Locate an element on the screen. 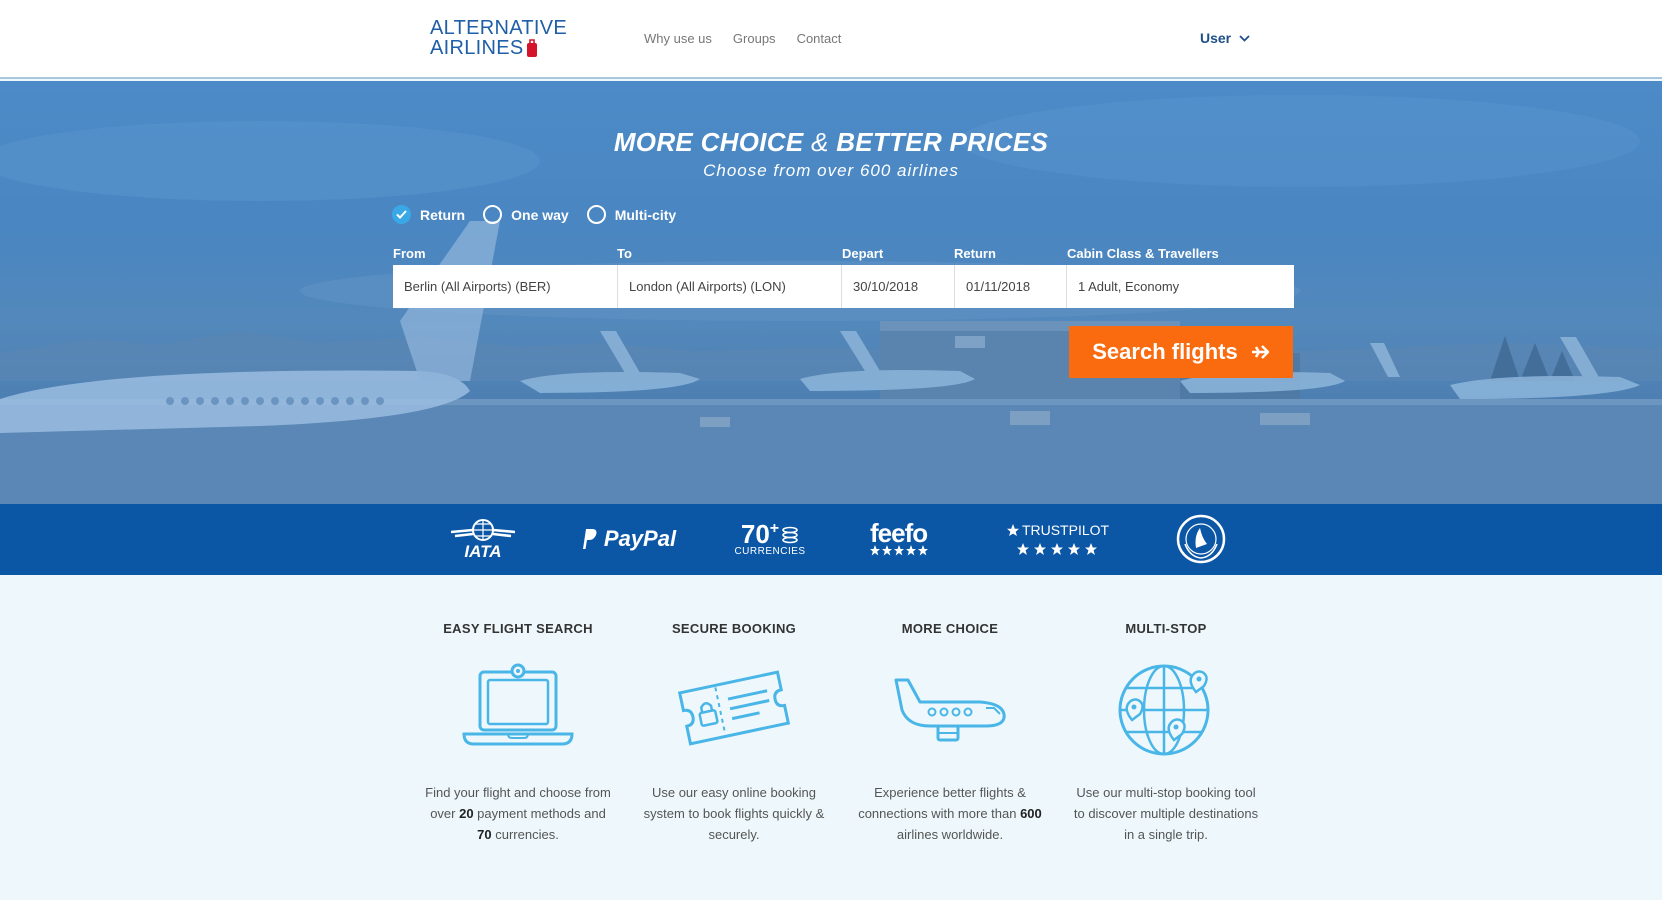 Image resolution: width=1662 pixels, height=900 pixels. trip-type-multi-city: Multi-city is located at coordinates (631, 214).